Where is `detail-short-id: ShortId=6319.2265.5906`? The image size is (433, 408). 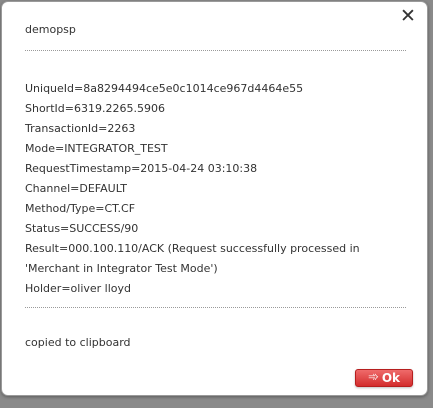 detail-short-id: ShortId=6319.2265.5906 is located at coordinates (95, 108).